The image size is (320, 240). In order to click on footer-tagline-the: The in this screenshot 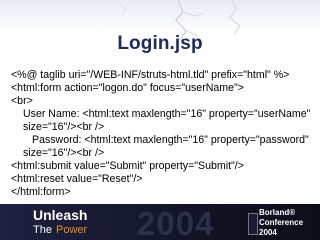, I will do `click(42, 230)`.